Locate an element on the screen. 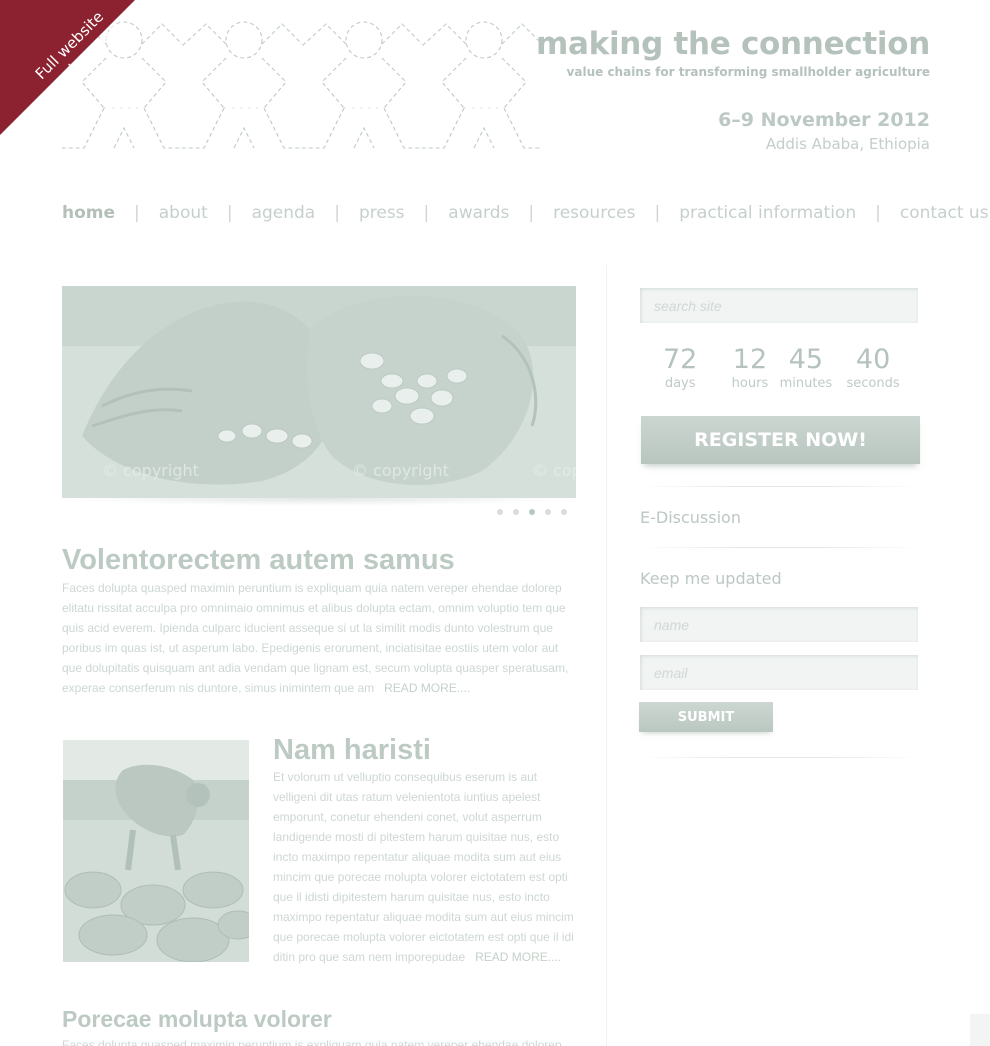 The image size is (990, 1046). nav-about: about is located at coordinates (183, 213).